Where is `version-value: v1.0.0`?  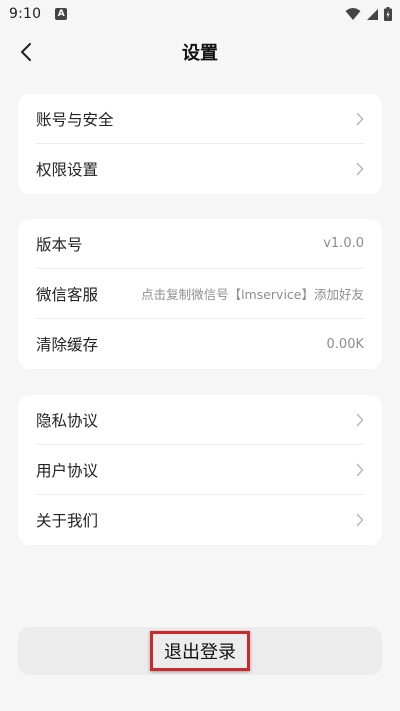 version-value: v1.0.0 is located at coordinates (343, 243).